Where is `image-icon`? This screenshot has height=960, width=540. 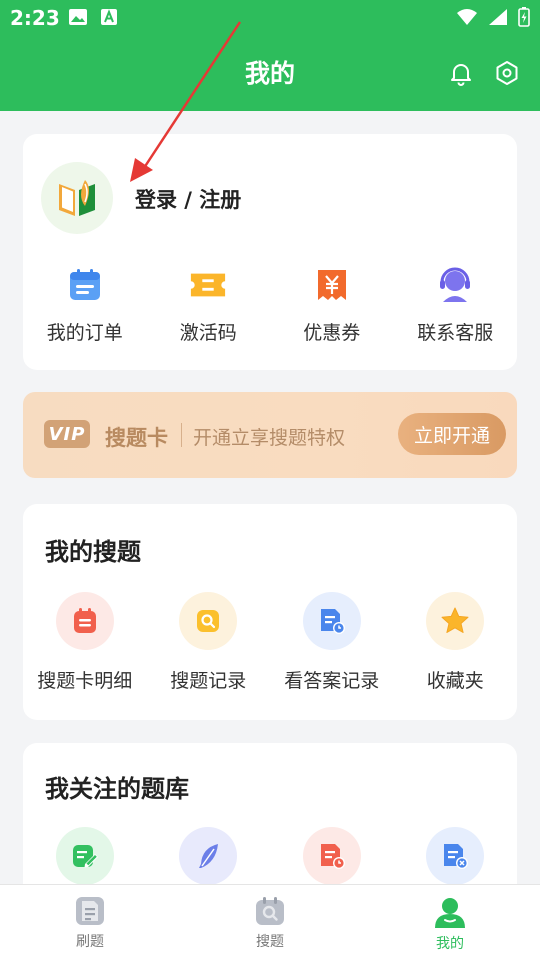 image-icon is located at coordinates (78, 17).